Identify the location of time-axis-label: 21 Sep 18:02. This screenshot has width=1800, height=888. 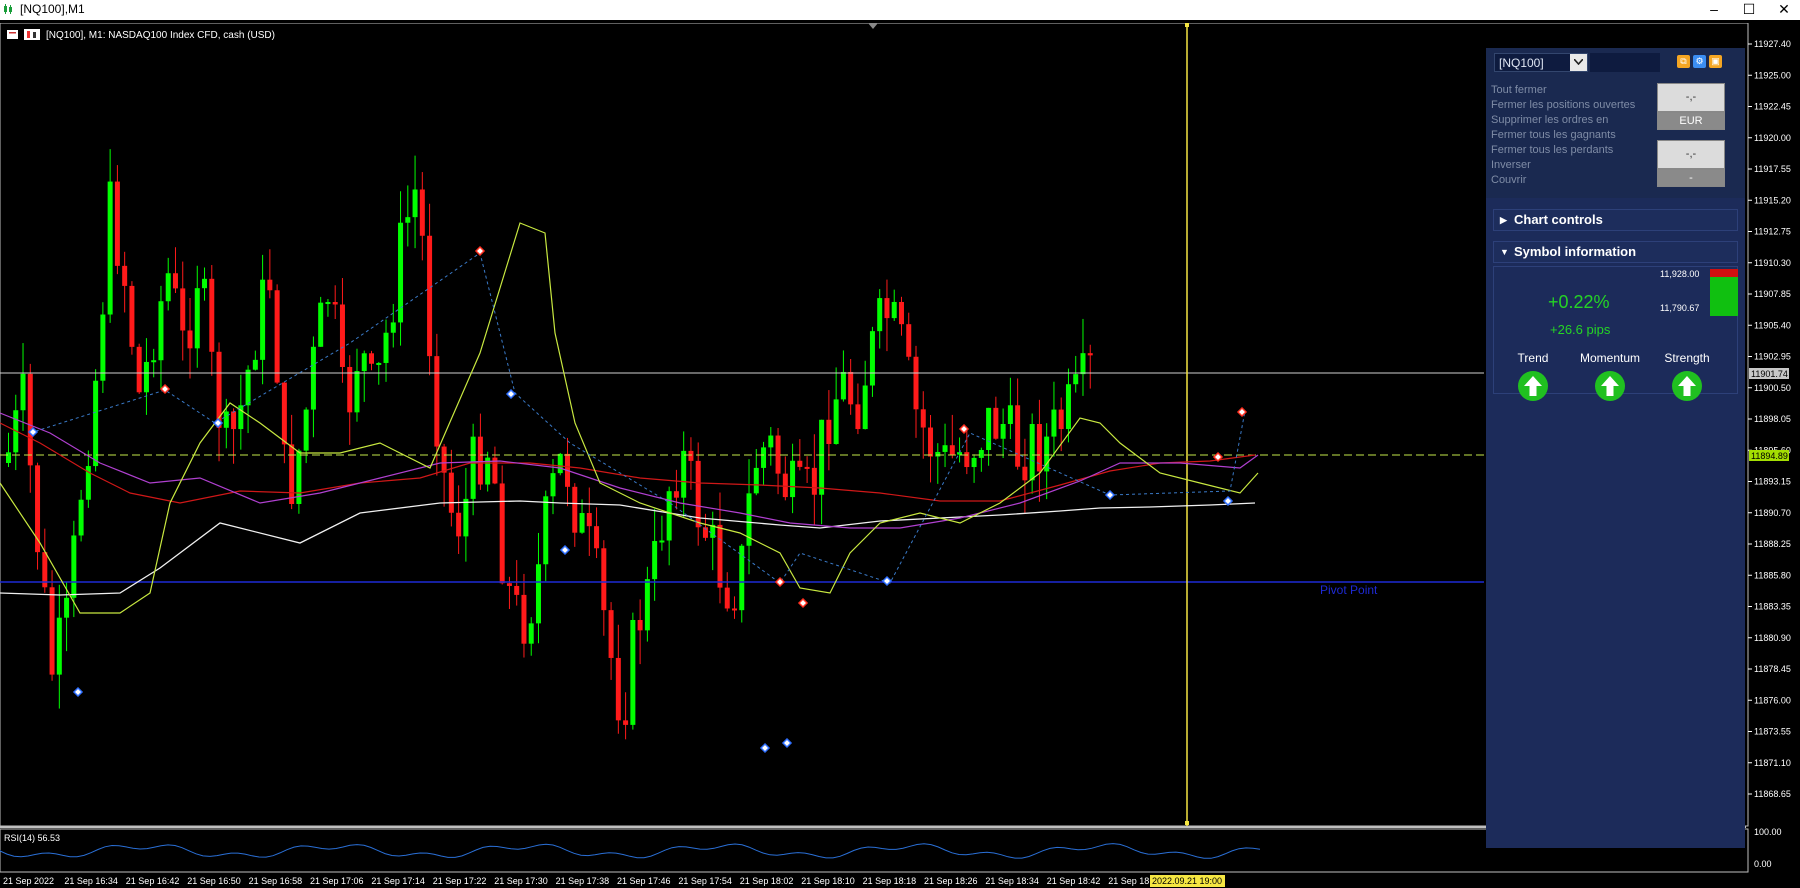
(767, 881).